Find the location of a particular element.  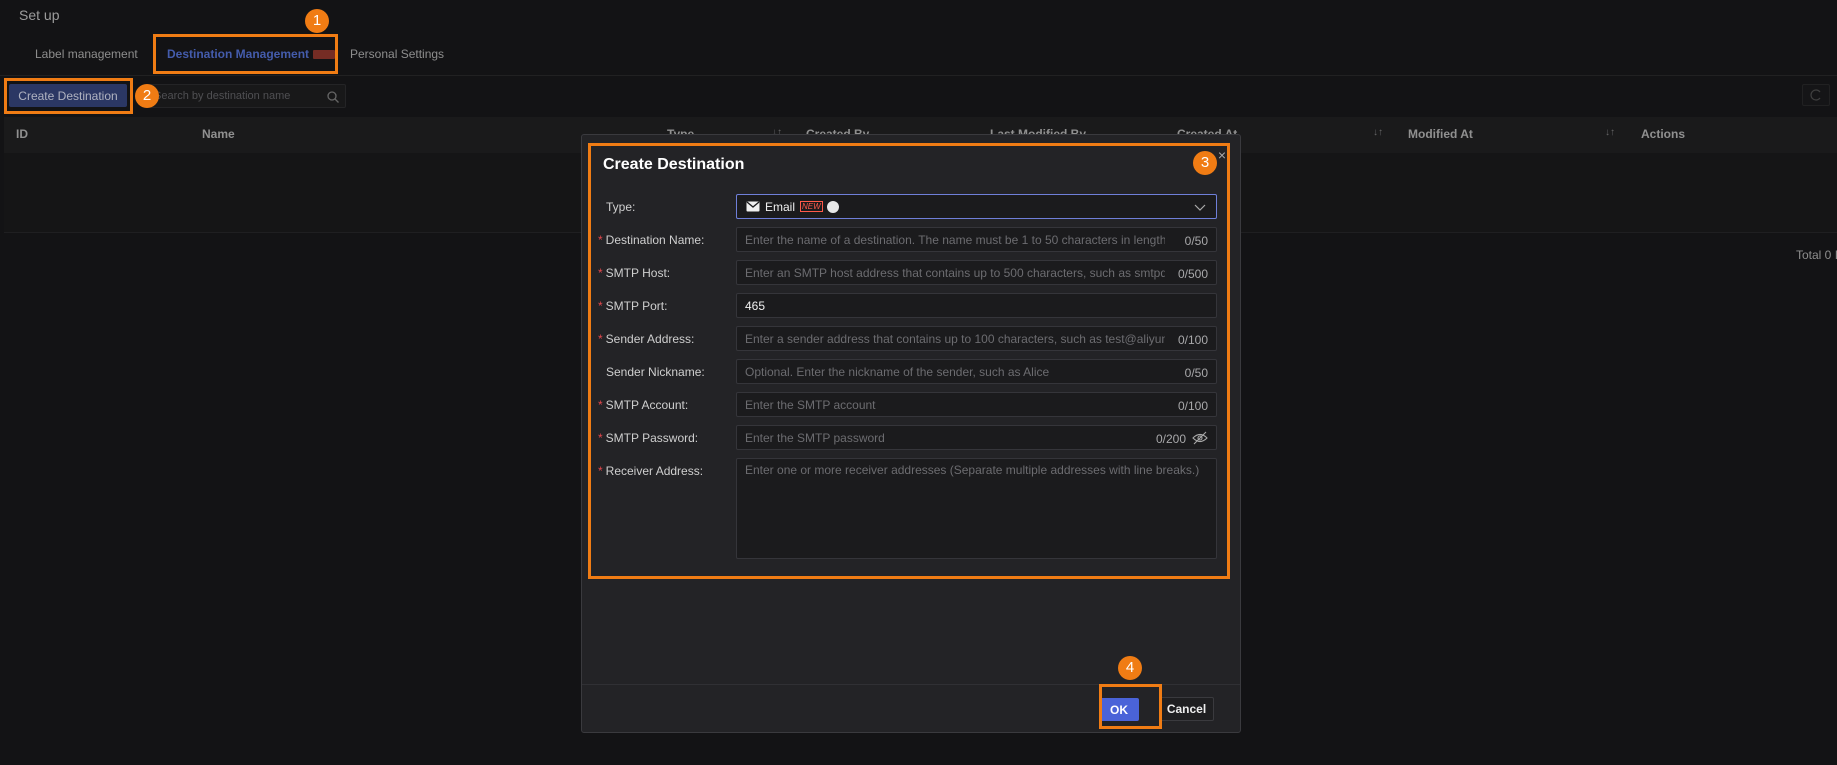

eye-off-icon is located at coordinates (1200, 438).